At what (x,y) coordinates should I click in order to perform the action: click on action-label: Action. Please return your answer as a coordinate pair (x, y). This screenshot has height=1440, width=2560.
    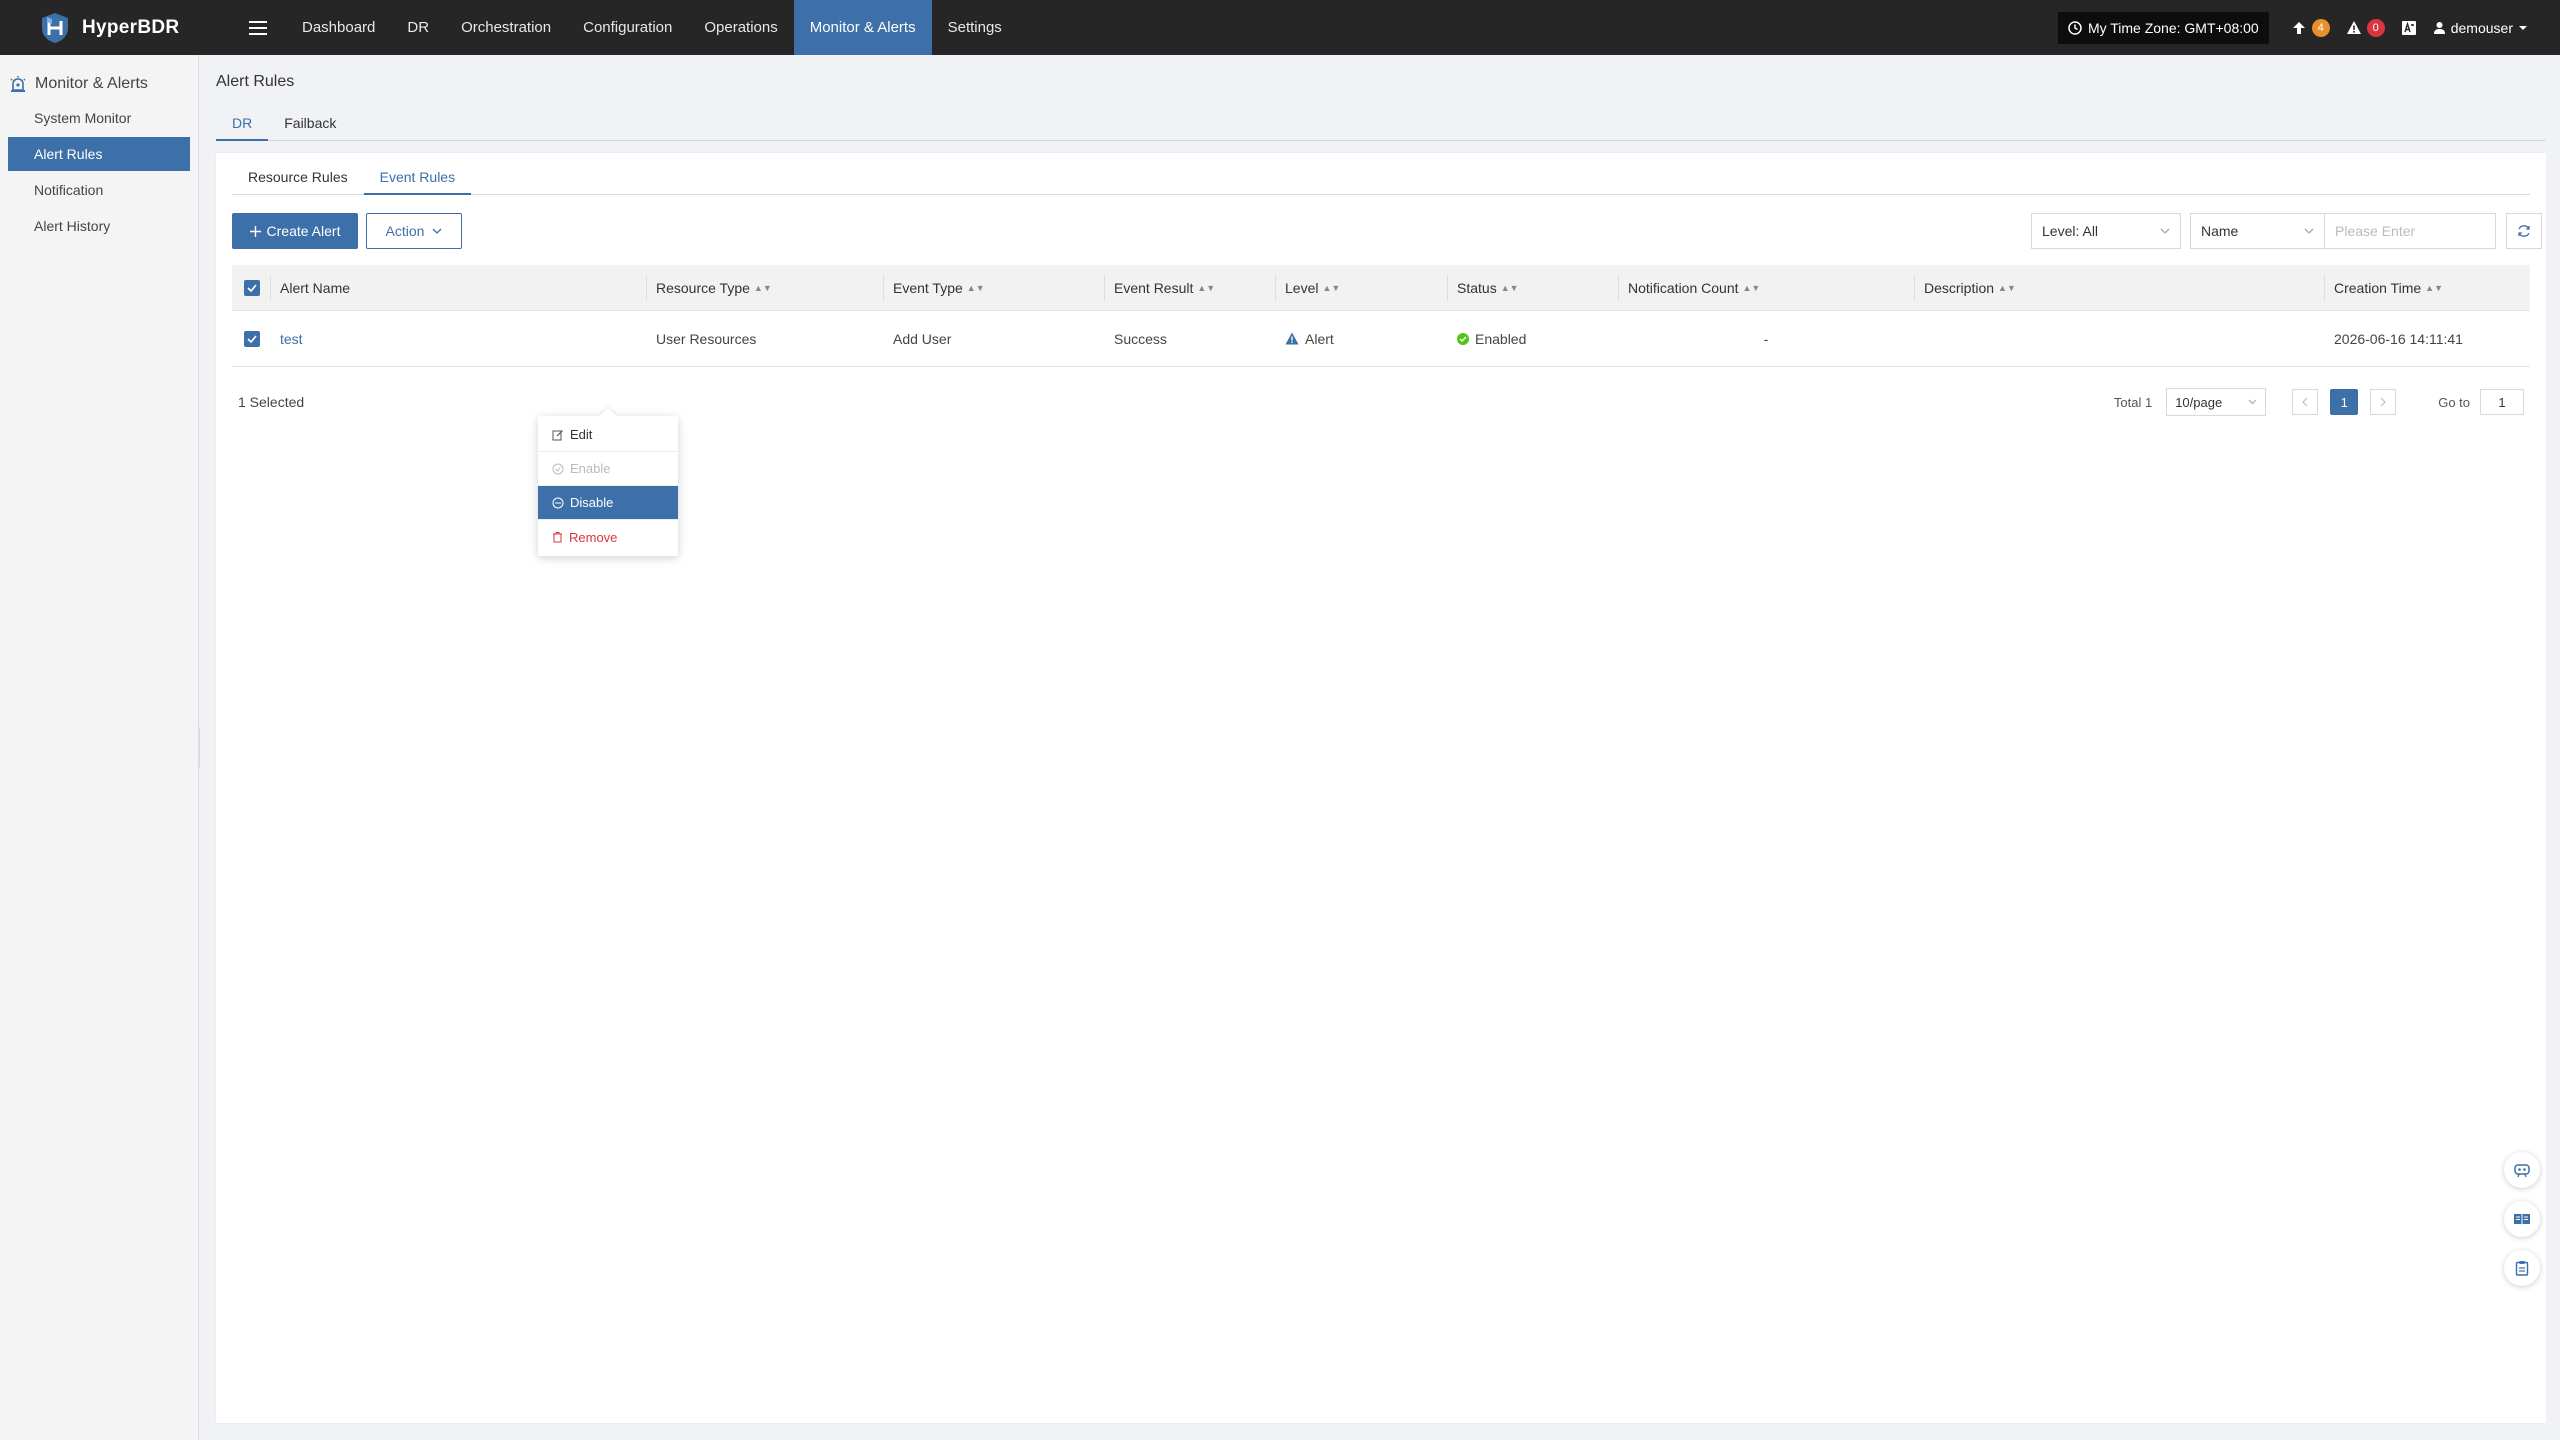
    Looking at the image, I should click on (405, 231).